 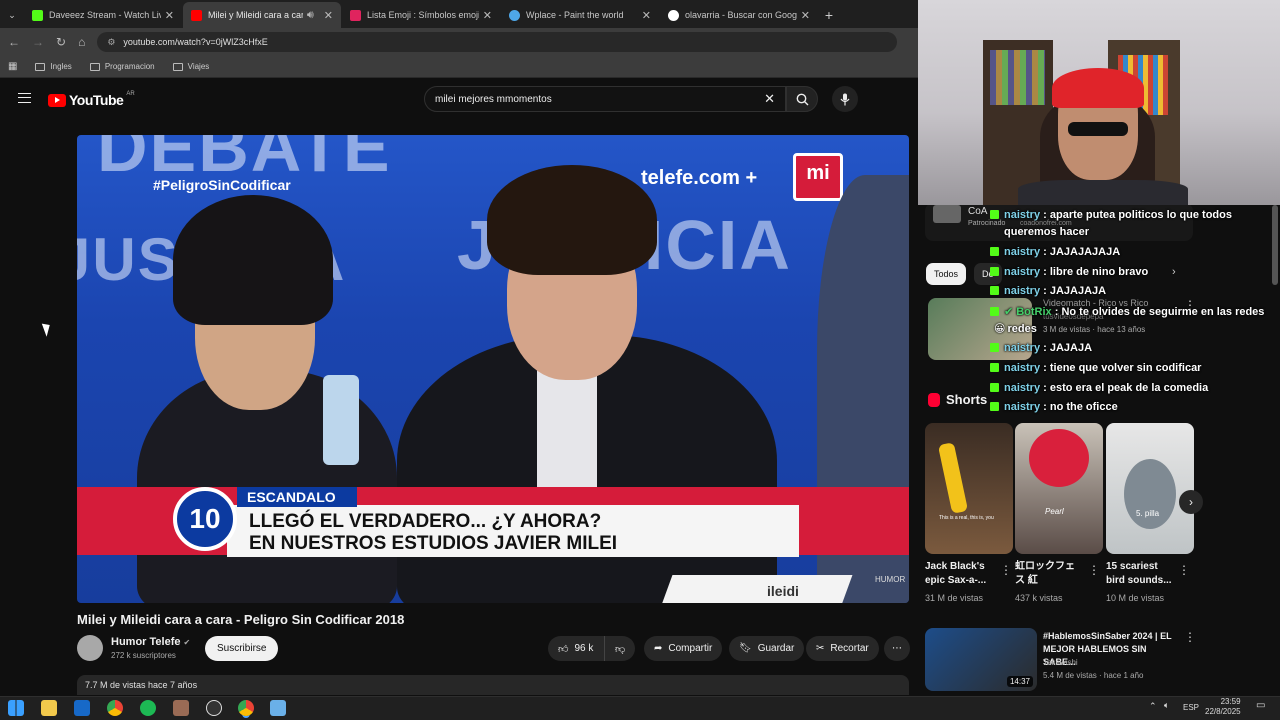 I want to click on shorts-next-button: ›, so click(x=1191, y=502).